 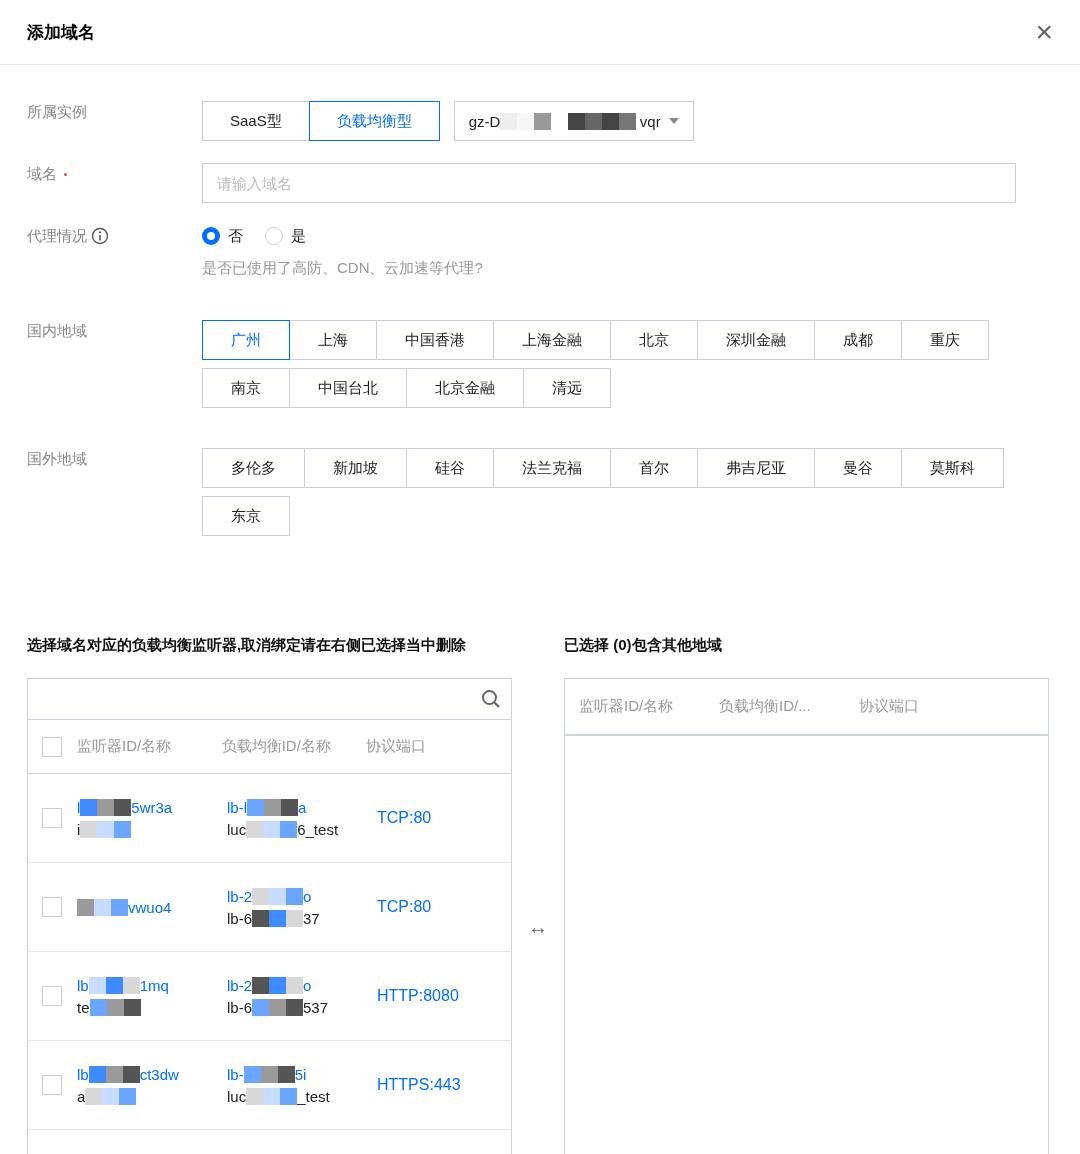 What do you see at coordinates (79, 807) in the screenshot?
I see `cell-text: l` at bounding box center [79, 807].